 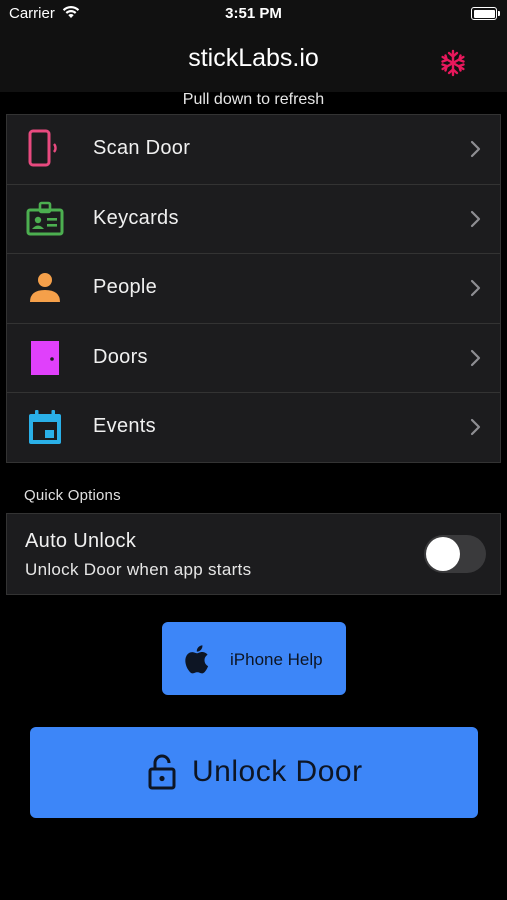 I want to click on nav-bar: stickLabs.io, so click(x=253, y=60).